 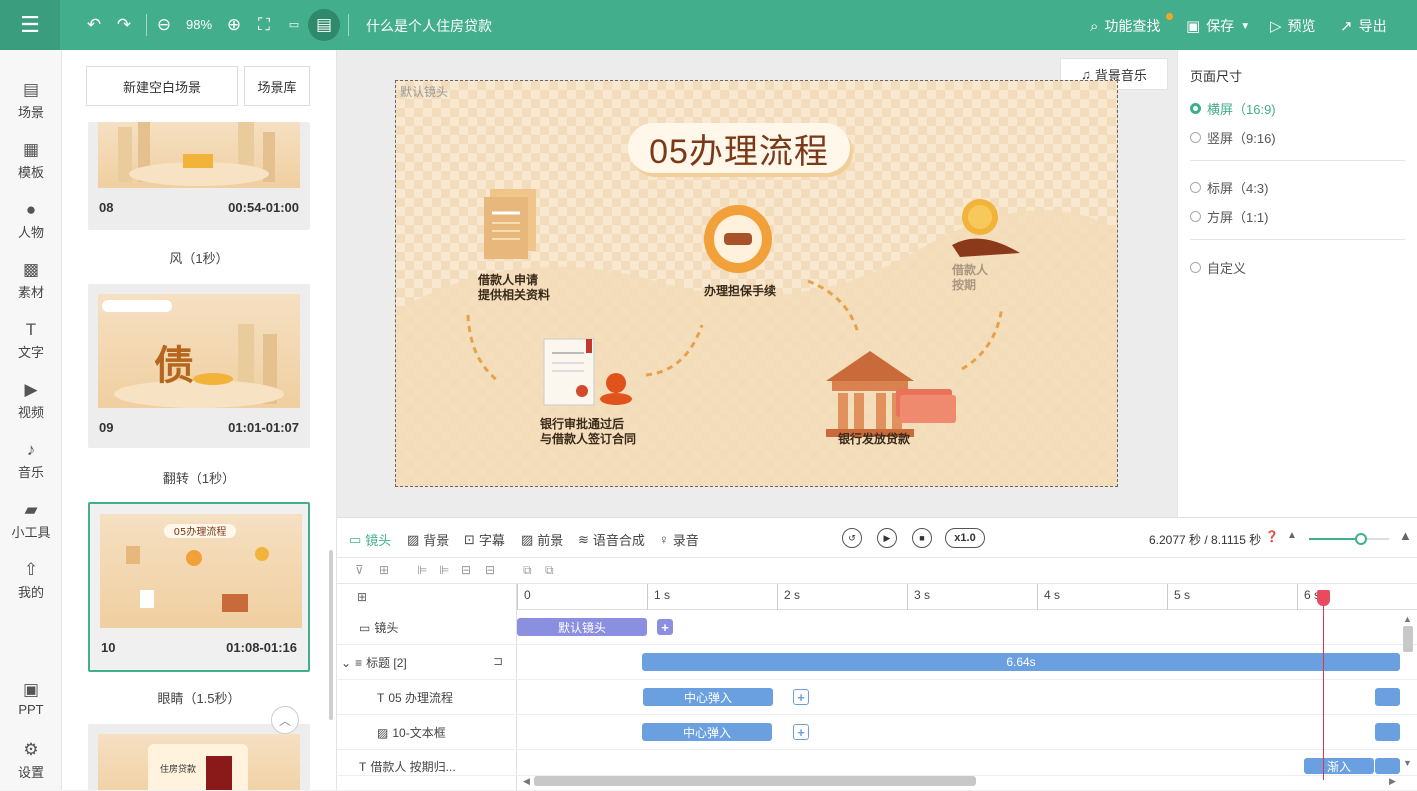 What do you see at coordinates (370, 539) in the screenshot?
I see `tab-lens: ▭ 镜头` at bounding box center [370, 539].